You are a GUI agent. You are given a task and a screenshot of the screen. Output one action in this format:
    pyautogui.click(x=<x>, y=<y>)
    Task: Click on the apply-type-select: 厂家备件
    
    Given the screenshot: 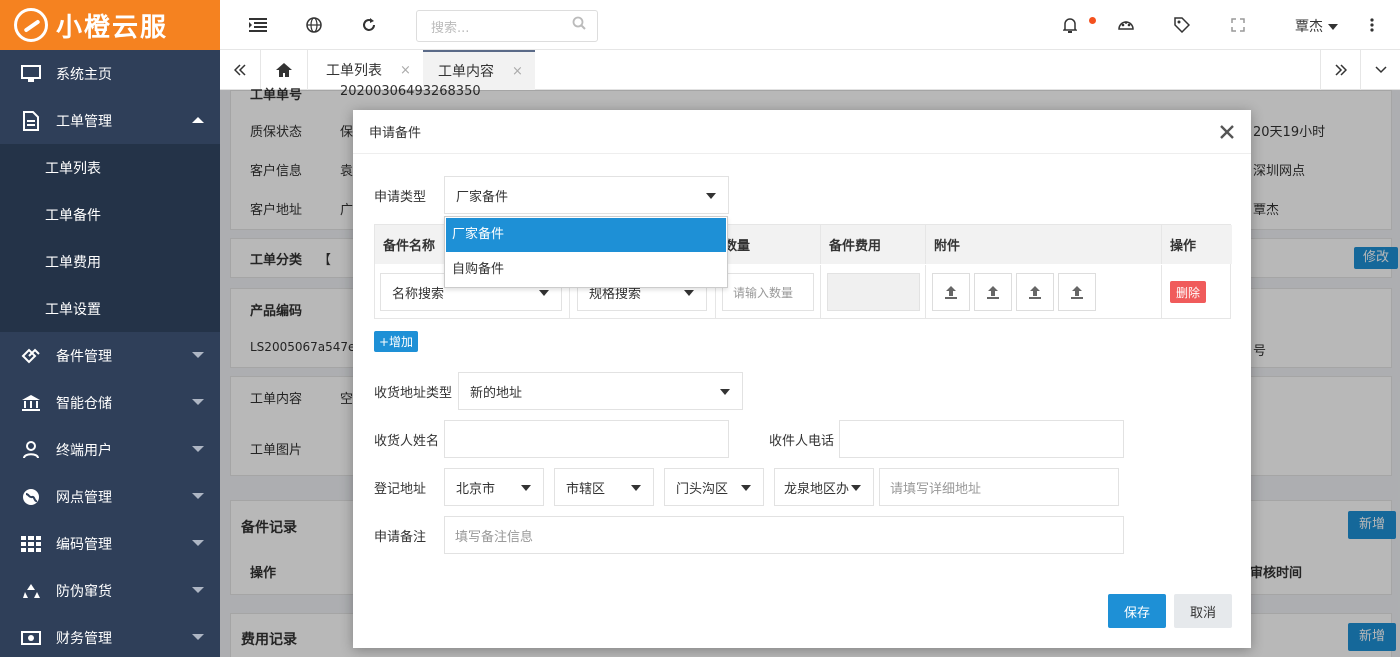 What is the action you would take?
    pyautogui.click(x=586, y=195)
    